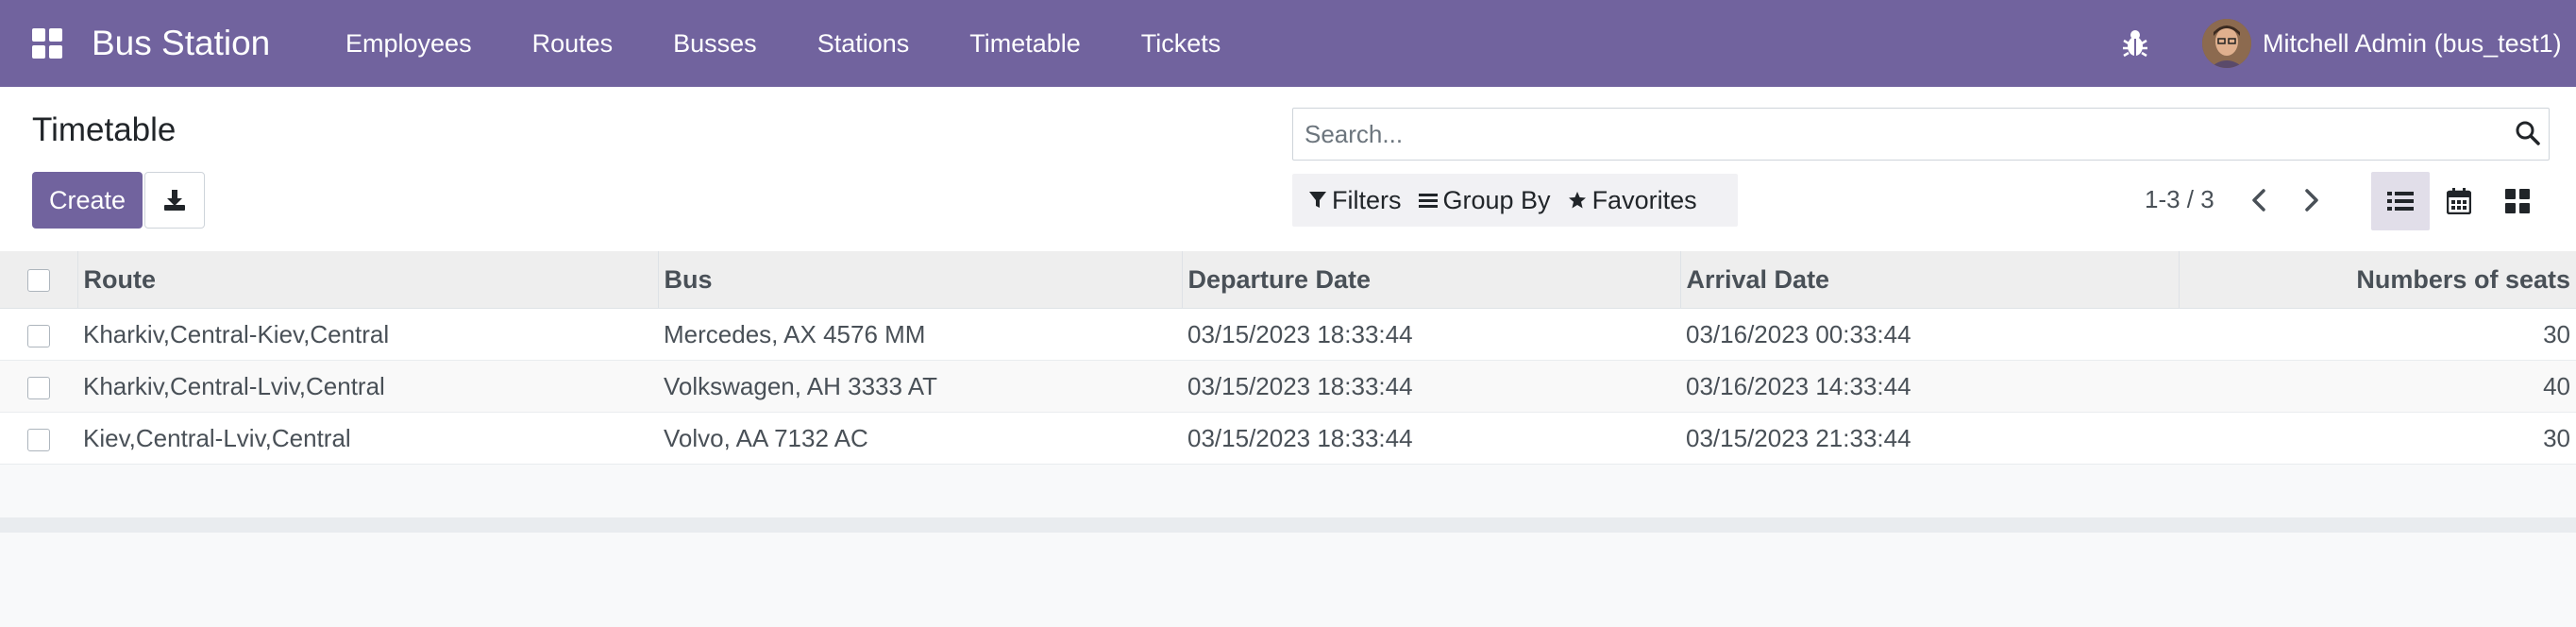  What do you see at coordinates (87, 200) in the screenshot?
I see `create-button: Create` at bounding box center [87, 200].